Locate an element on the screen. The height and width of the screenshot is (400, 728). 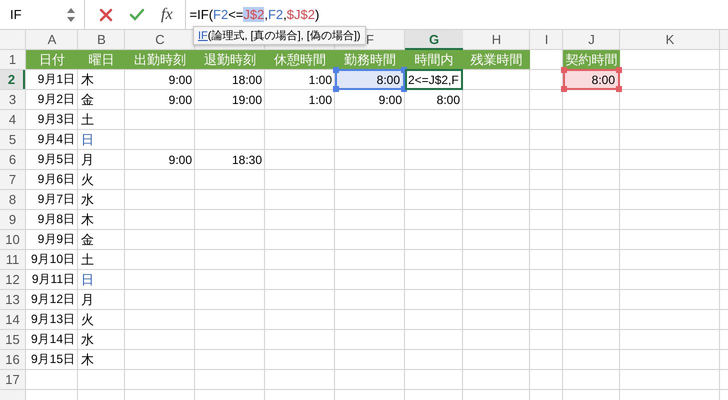
table-cell: 9月6日 is located at coordinates (52, 179).